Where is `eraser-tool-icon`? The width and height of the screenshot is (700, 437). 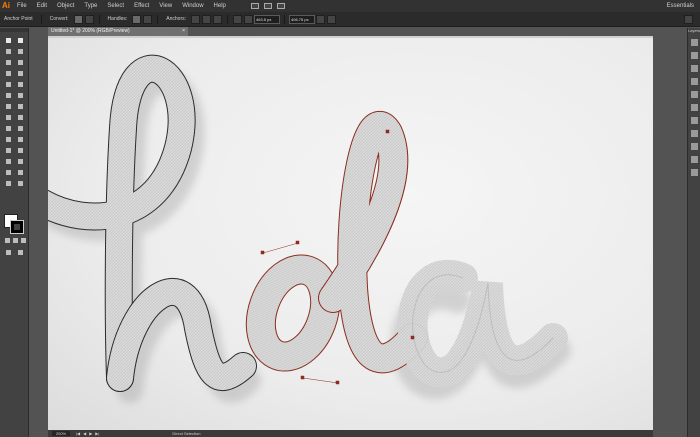 eraser-tool-icon is located at coordinates (20, 95).